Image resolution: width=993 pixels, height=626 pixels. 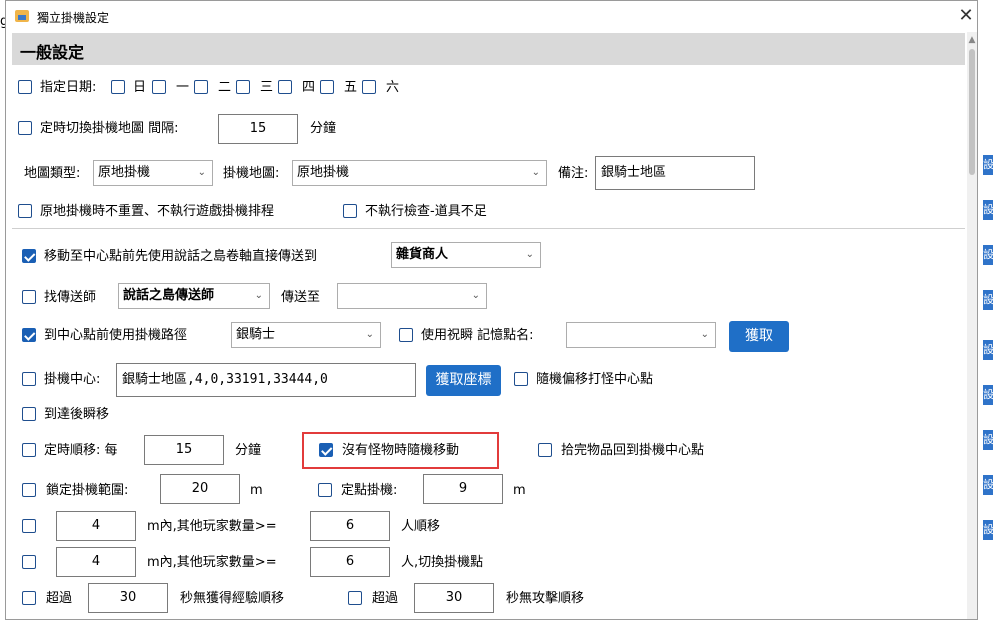 What do you see at coordinates (327, 87) in the screenshot?
I see `day-fri-checkbox` at bounding box center [327, 87].